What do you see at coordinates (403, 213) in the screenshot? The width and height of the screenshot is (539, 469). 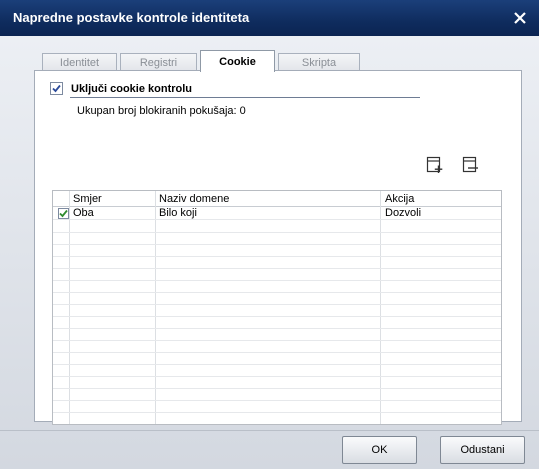 I see `action-cell: Dozvoli` at bounding box center [403, 213].